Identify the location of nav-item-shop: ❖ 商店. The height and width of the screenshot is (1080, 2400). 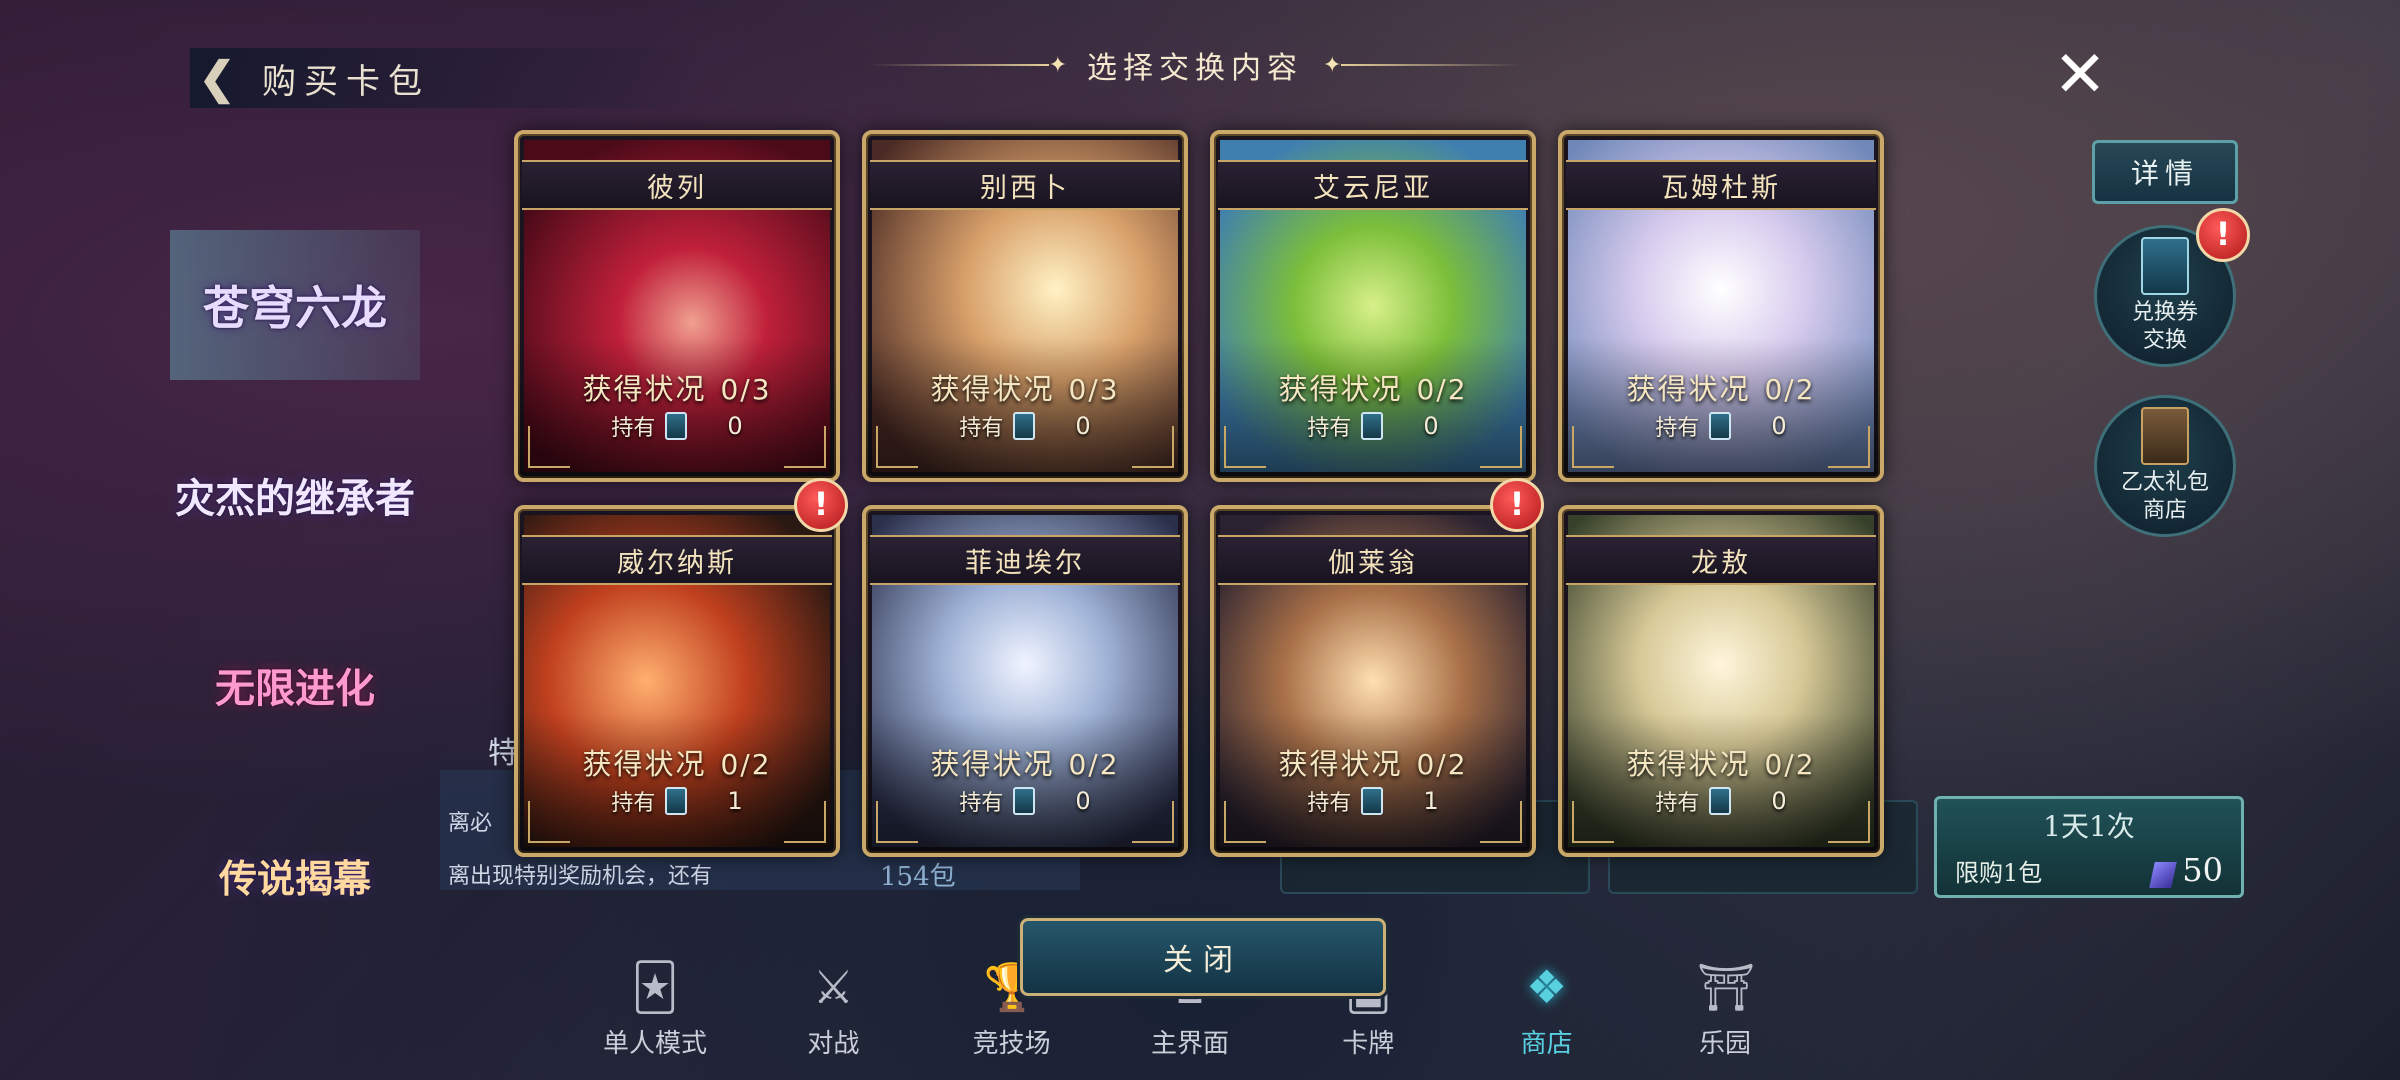
(1547, 1000).